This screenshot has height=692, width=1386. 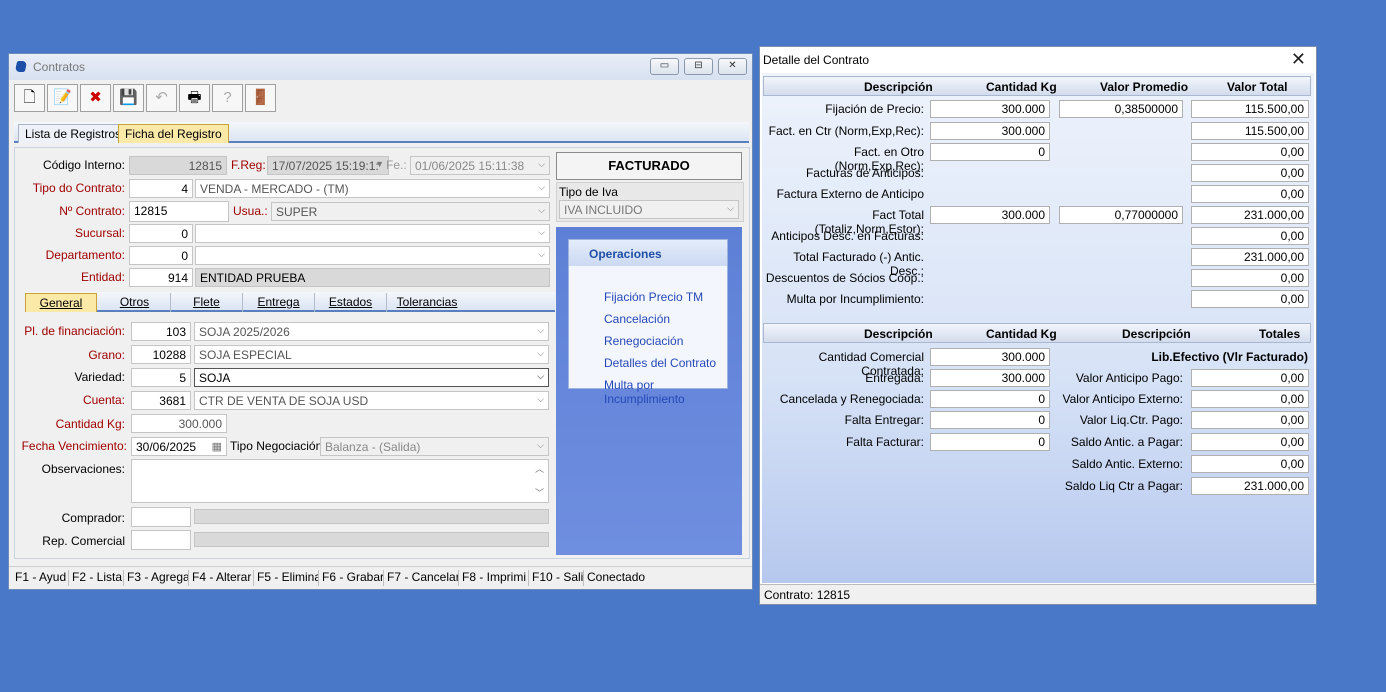 What do you see at coordinates (161, 540) in the screenshot?
I see `rep-code` at bounding box center [161, 540].